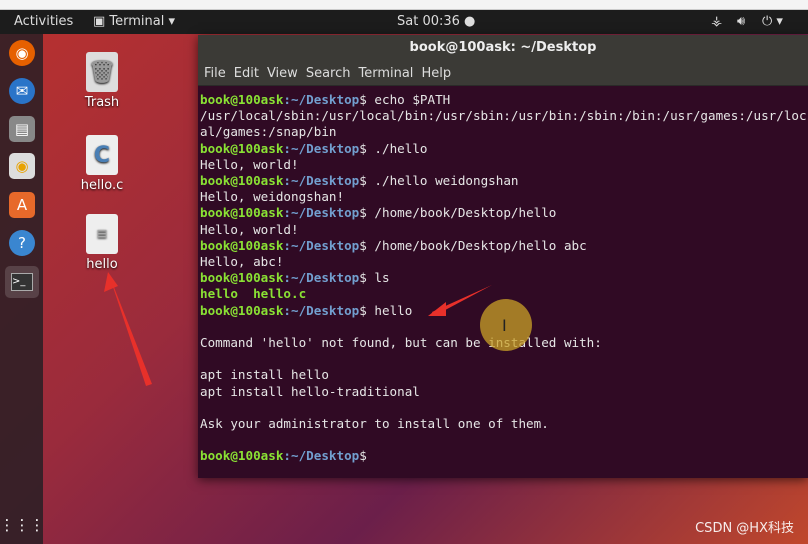 Image resolution: width=808 pixels, height=544 pixels. Describe the element at coordinates (318, 329) in the screenshot. I see `annotation-overlay: I` at that location.